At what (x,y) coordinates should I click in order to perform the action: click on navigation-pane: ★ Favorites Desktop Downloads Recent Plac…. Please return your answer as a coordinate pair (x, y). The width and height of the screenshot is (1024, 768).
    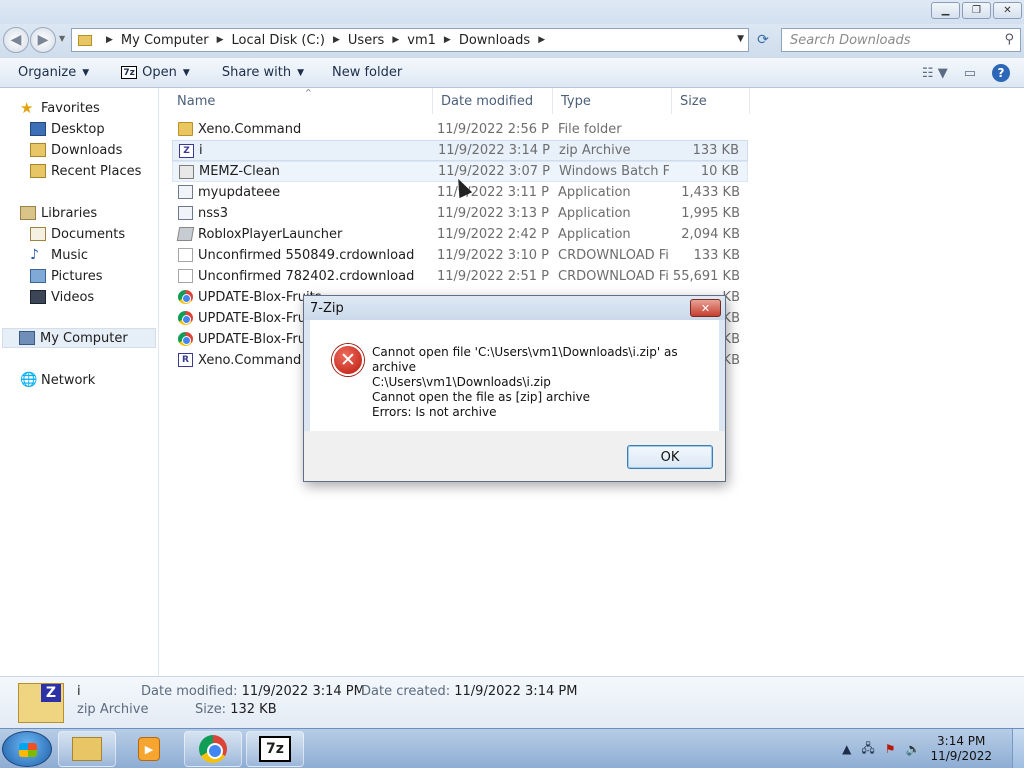
    Looking at the image, I should click on (79, 382).